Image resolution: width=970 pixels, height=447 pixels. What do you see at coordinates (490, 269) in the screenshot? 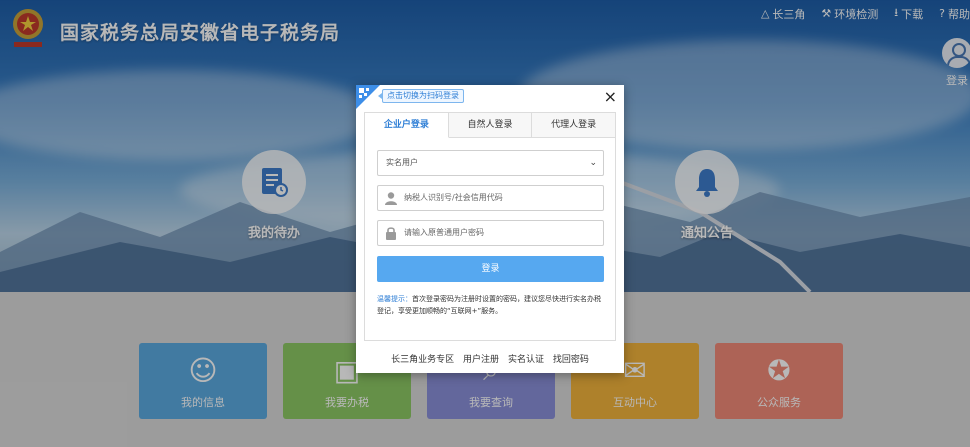
I see `login-button: 登录` at bounding box center [490, 269].